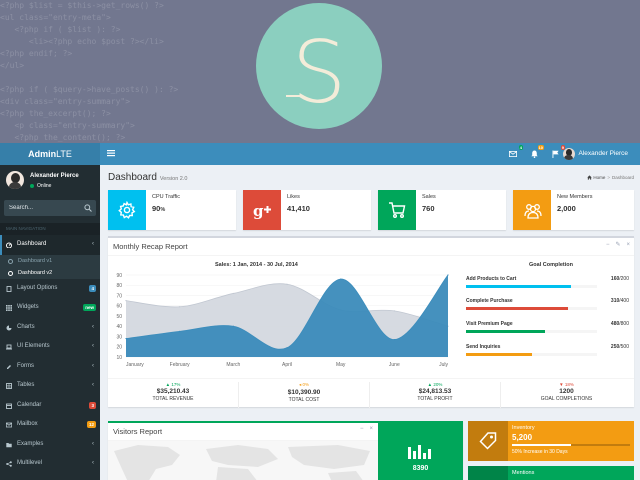 This screenshot has height=480, width=640. Describe the element at coordinates (547, 284) in the screenshot. I see `goal-add-products: Add Products to Cart 160/200` at that location.